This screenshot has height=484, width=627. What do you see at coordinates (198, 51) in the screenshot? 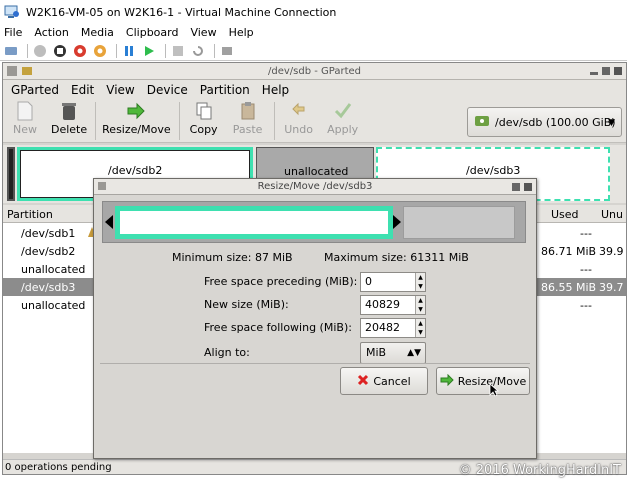
I see `revert-icon` at bounding box center [198, 51].